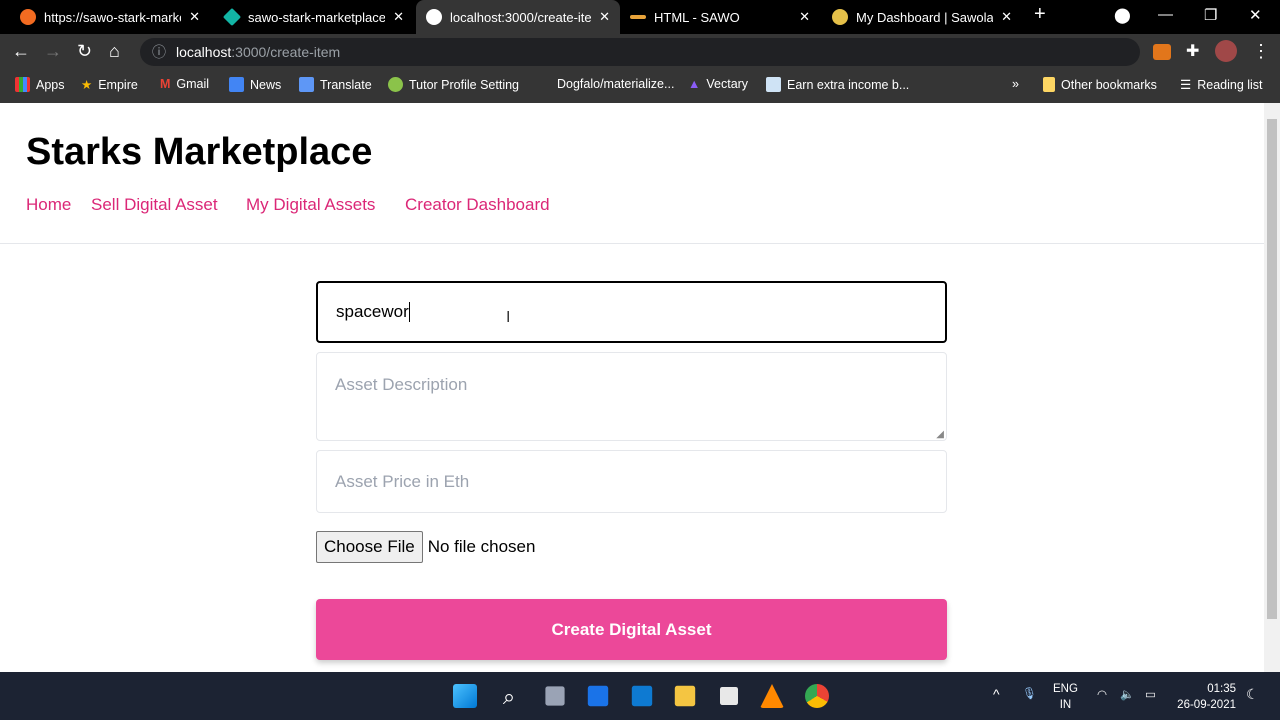  I want to click on nav-my-digital-assets: My Digital Assets, so click(310, 205).